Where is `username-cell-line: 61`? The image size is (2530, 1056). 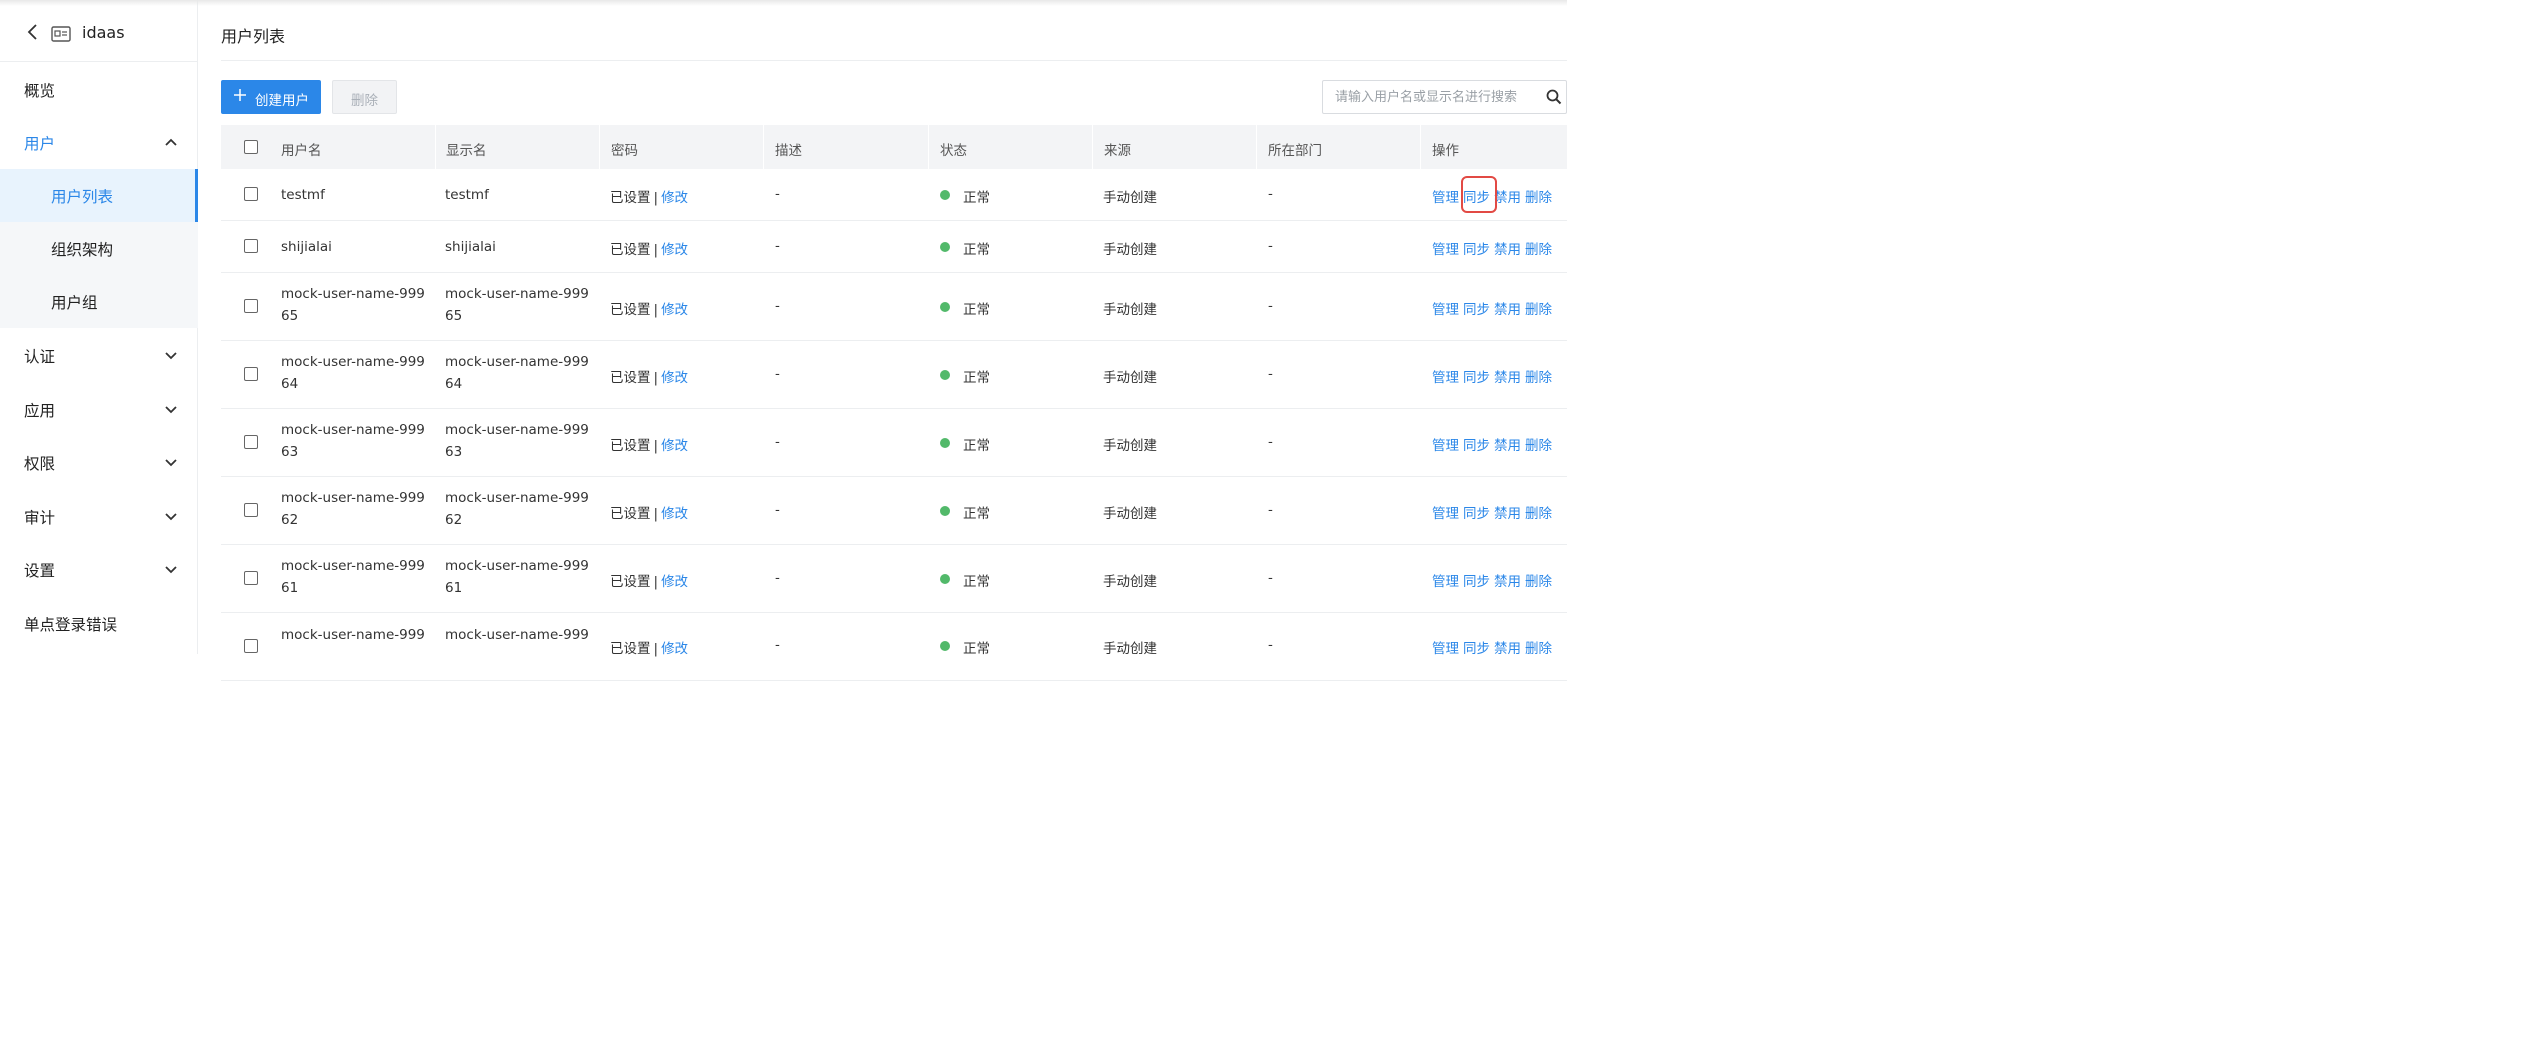 username-cell-line: 61 is located at coordinates (290, 588).